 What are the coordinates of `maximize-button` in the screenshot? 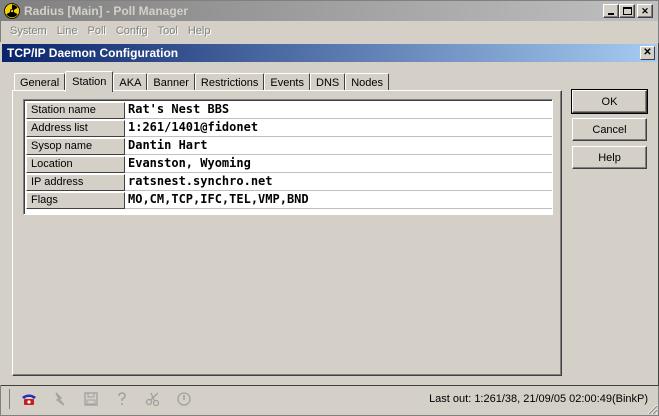 It's located at (627, 11).